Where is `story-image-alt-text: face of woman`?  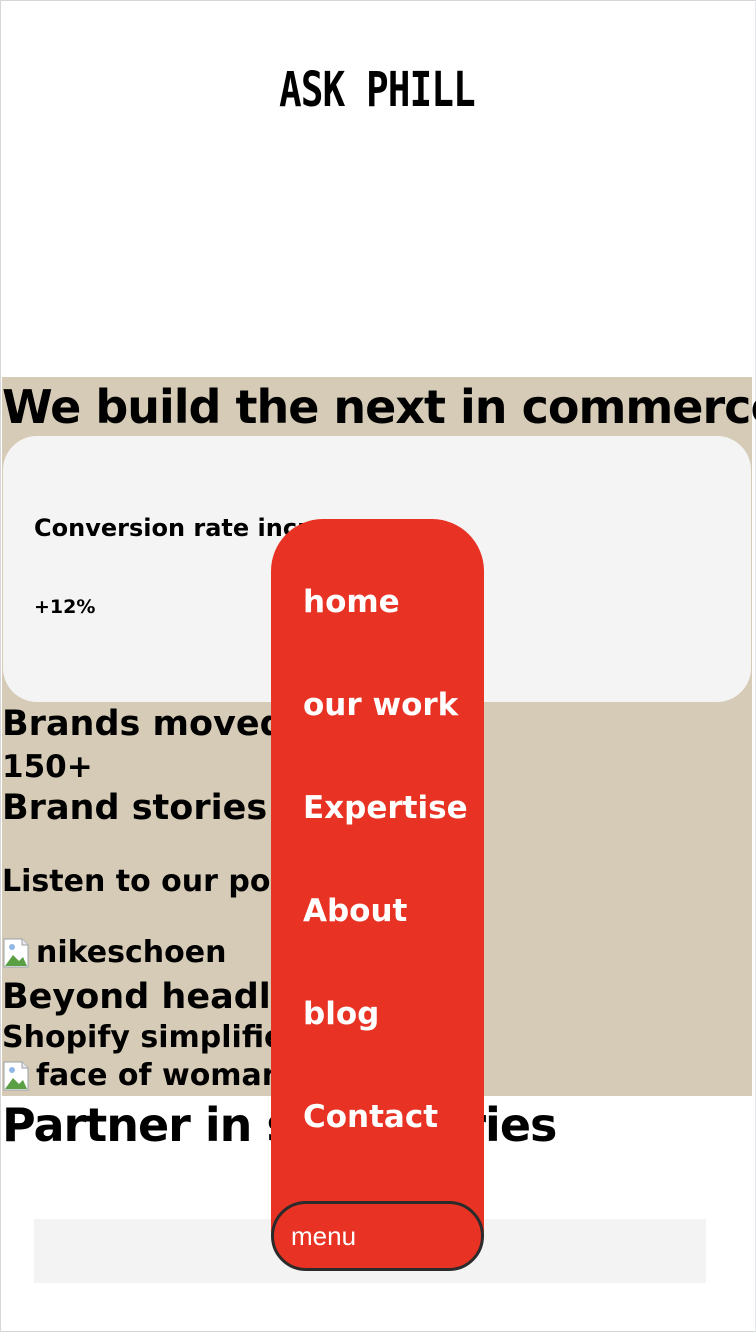
story-image-alt-text: face of woman is located at coordinates (160, 1075).